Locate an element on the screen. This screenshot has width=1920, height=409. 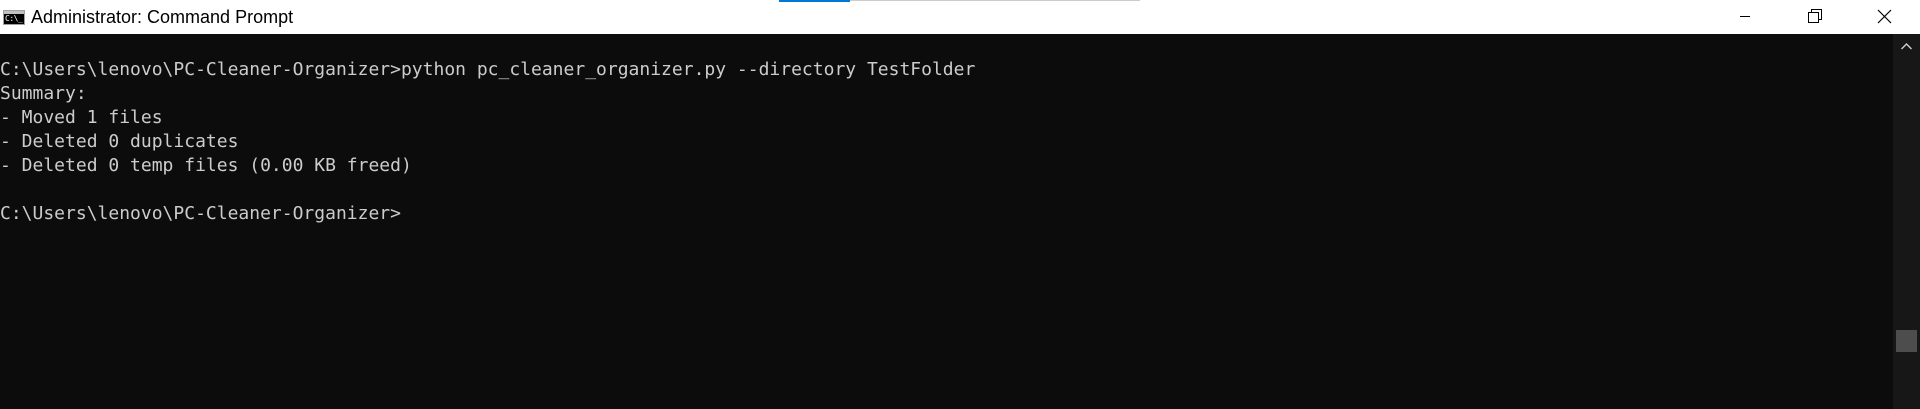
console-line-moved: - Moved 1 files is located at coordinates (81, 117).